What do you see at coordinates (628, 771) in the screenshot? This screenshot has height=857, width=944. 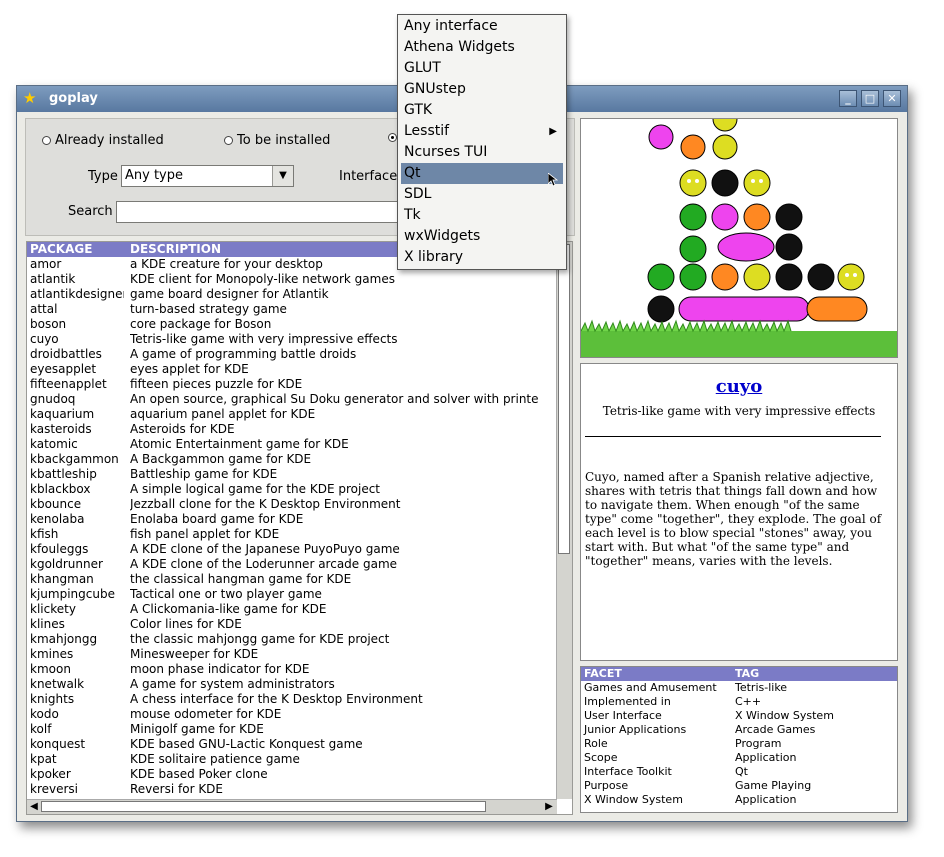 I see `facet-cell: Interface Toolkit` at bounding box center [628, 771].